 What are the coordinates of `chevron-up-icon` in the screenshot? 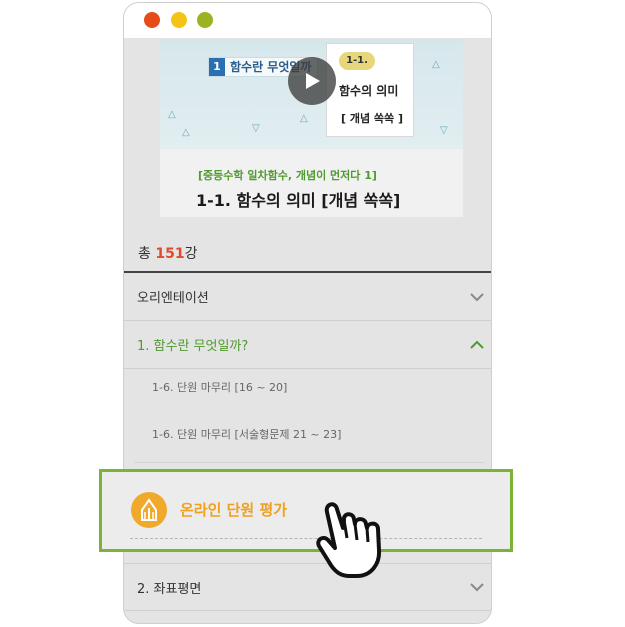 It's located at (477, 345).